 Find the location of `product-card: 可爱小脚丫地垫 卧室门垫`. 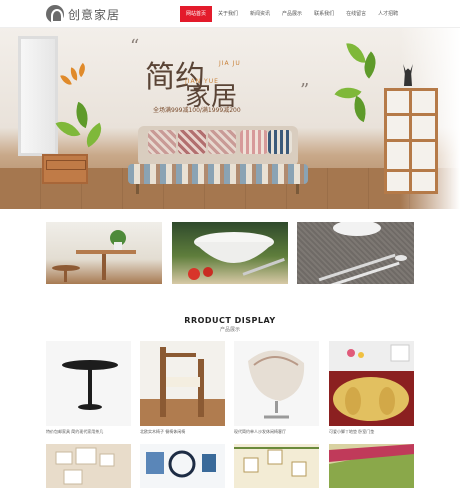

product-card: 可爱小脚丫地垫 卧室门垫 is located at coordinates (371, 388).